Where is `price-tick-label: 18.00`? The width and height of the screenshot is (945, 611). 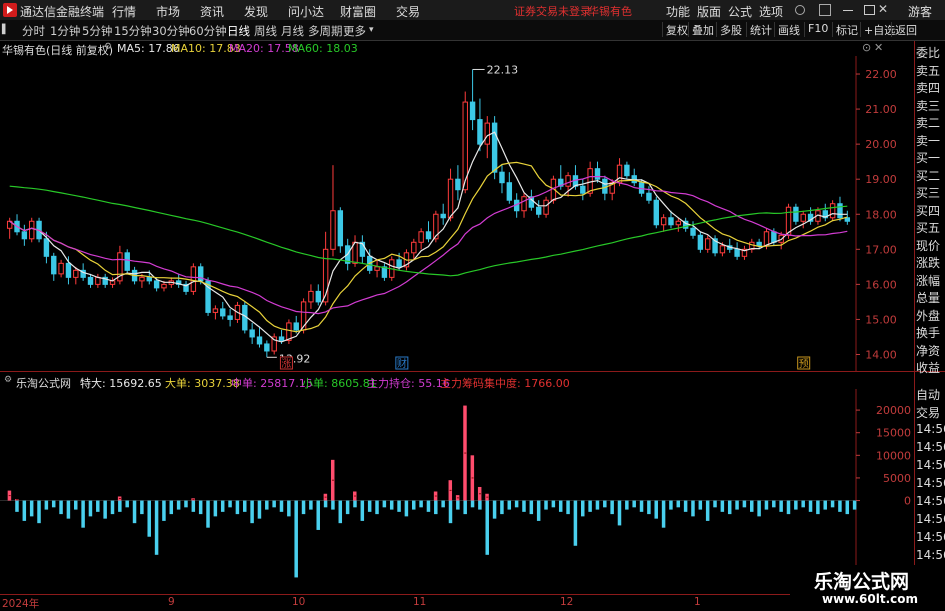 price-tick-label: 18.00 is located at coordinates (881, 214).